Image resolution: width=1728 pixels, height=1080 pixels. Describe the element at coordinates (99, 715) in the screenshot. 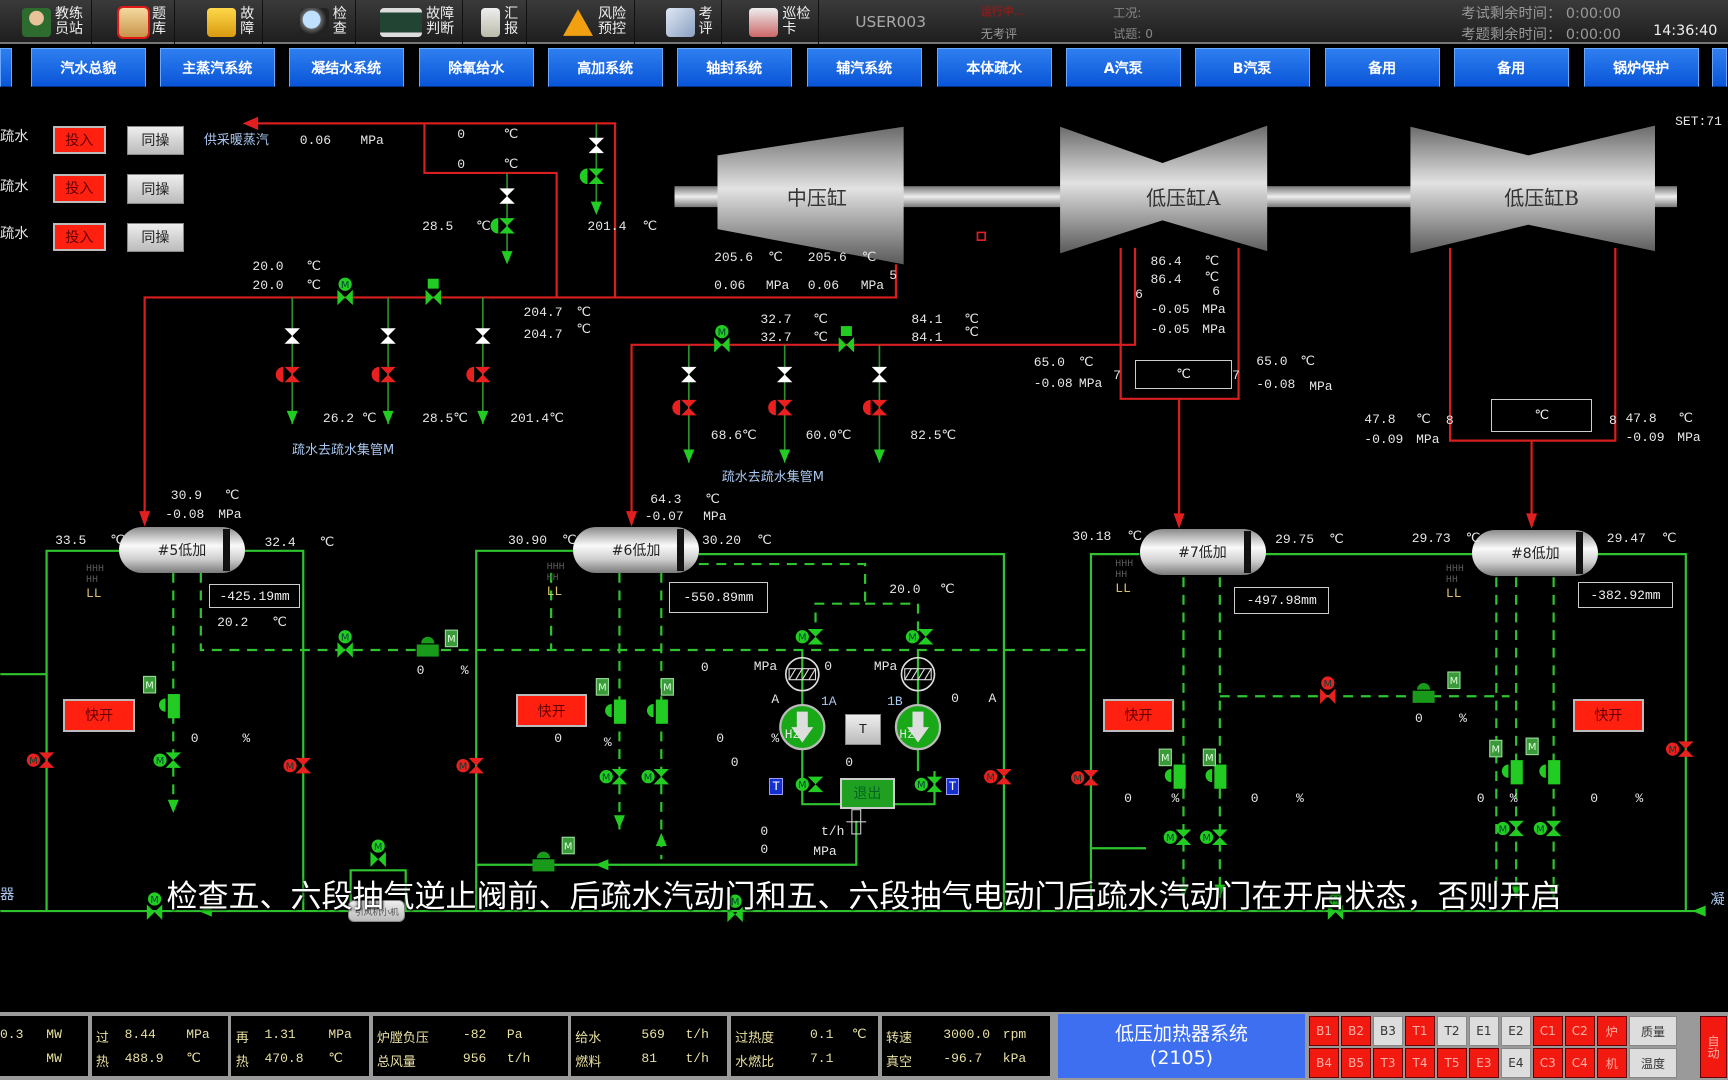

I see `h5-quick-open-button: 快开` at that location.